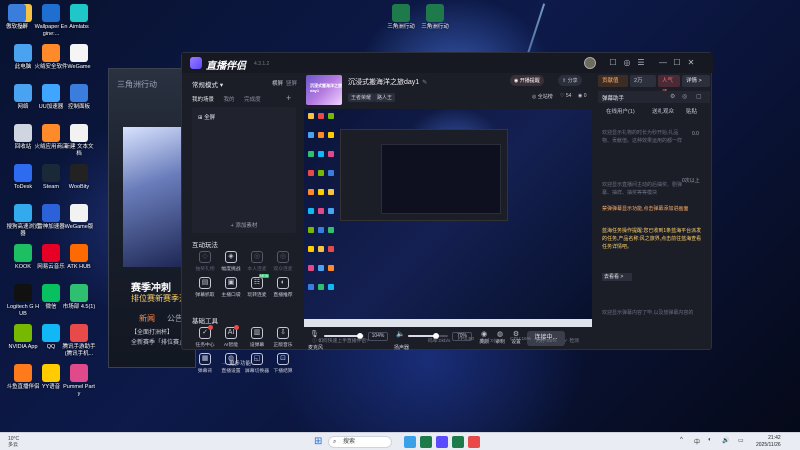 This screenshot has height=450, width=800. I want to click on menu-icon: ☰, so click(641, 63).